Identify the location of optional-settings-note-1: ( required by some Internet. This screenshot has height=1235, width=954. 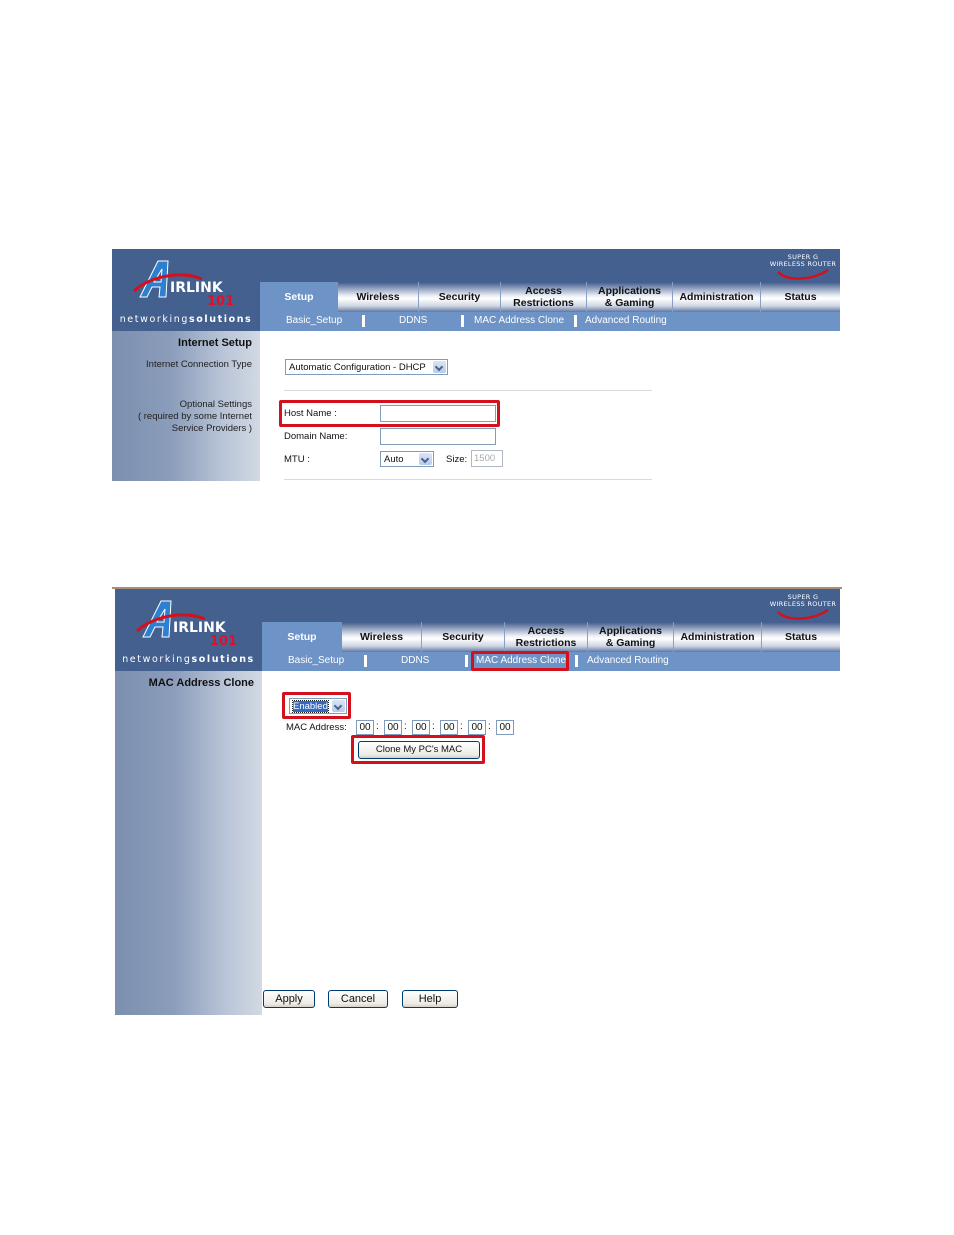
(194, 416).